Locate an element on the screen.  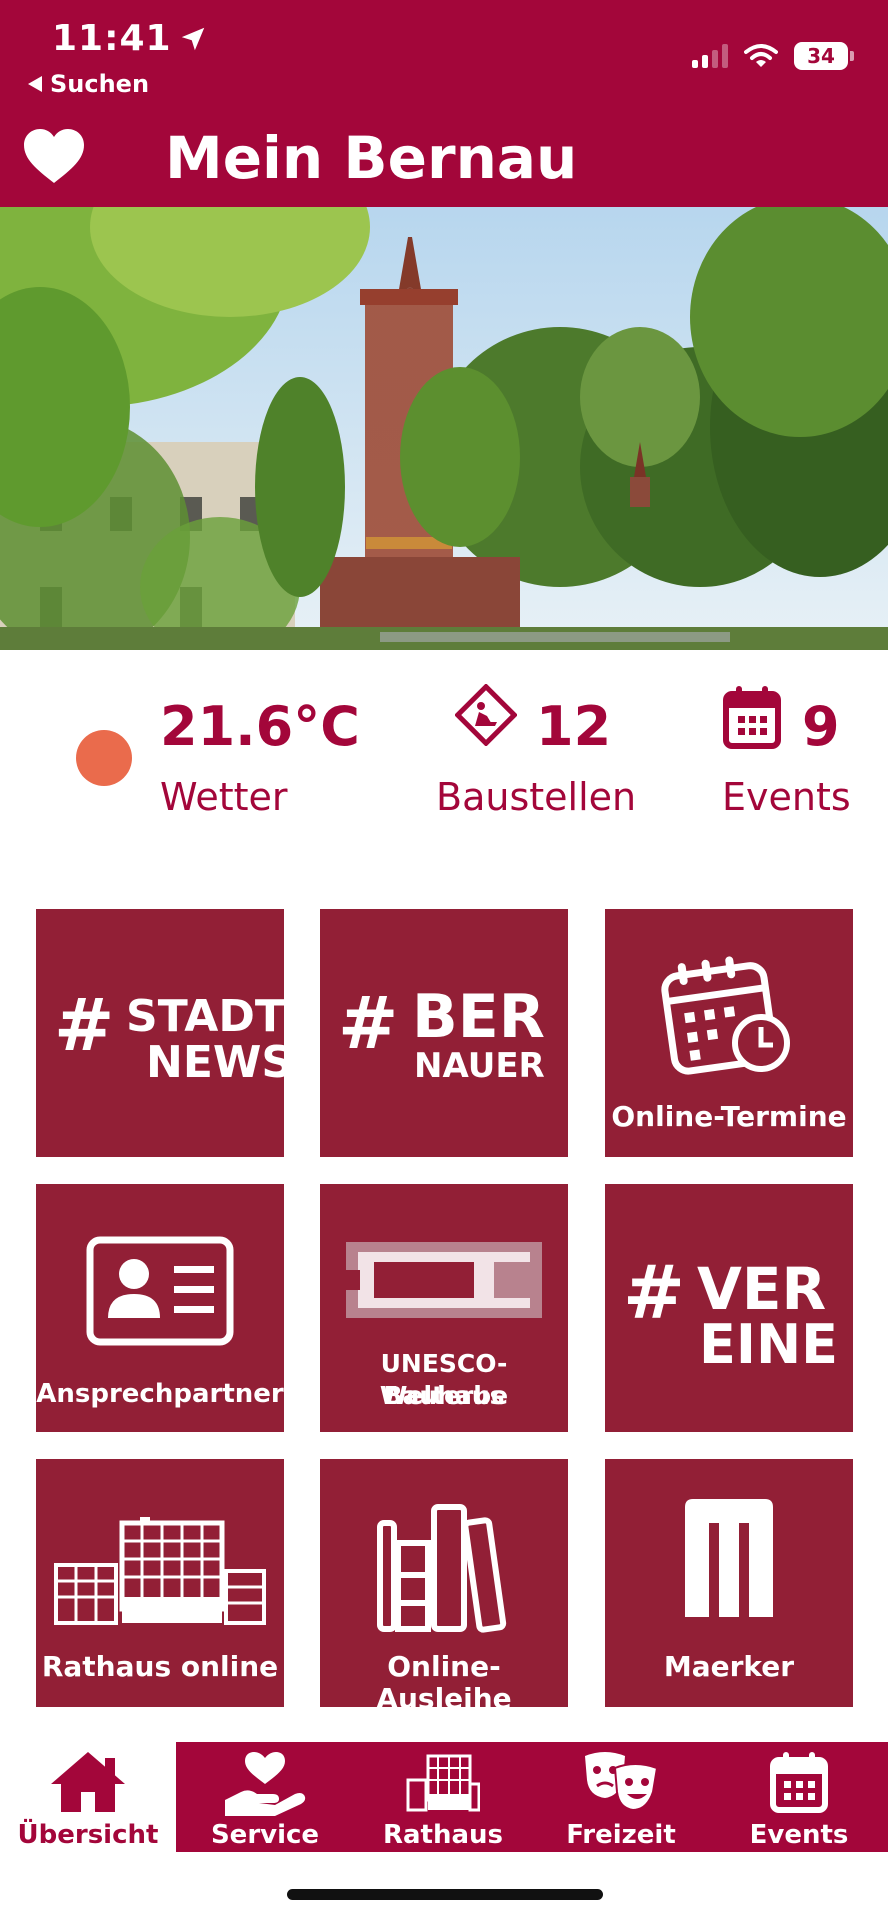
tab-freizeit-label: Freizeit is located at coordinates (621, 1835).